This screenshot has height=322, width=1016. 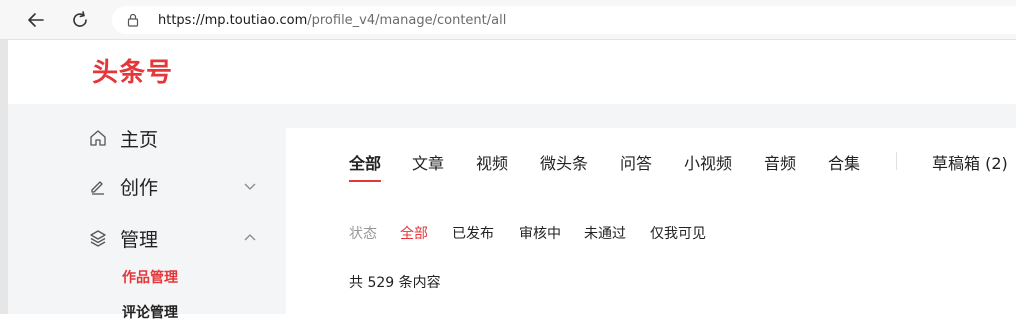 I want to click on arrow-left-icon, so click(x=36, y=20).